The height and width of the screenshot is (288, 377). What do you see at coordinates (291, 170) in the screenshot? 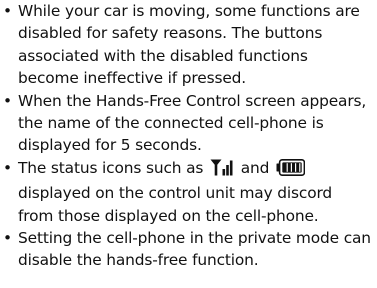
I see `battery-level-icon` at bounding box center [291, 170].